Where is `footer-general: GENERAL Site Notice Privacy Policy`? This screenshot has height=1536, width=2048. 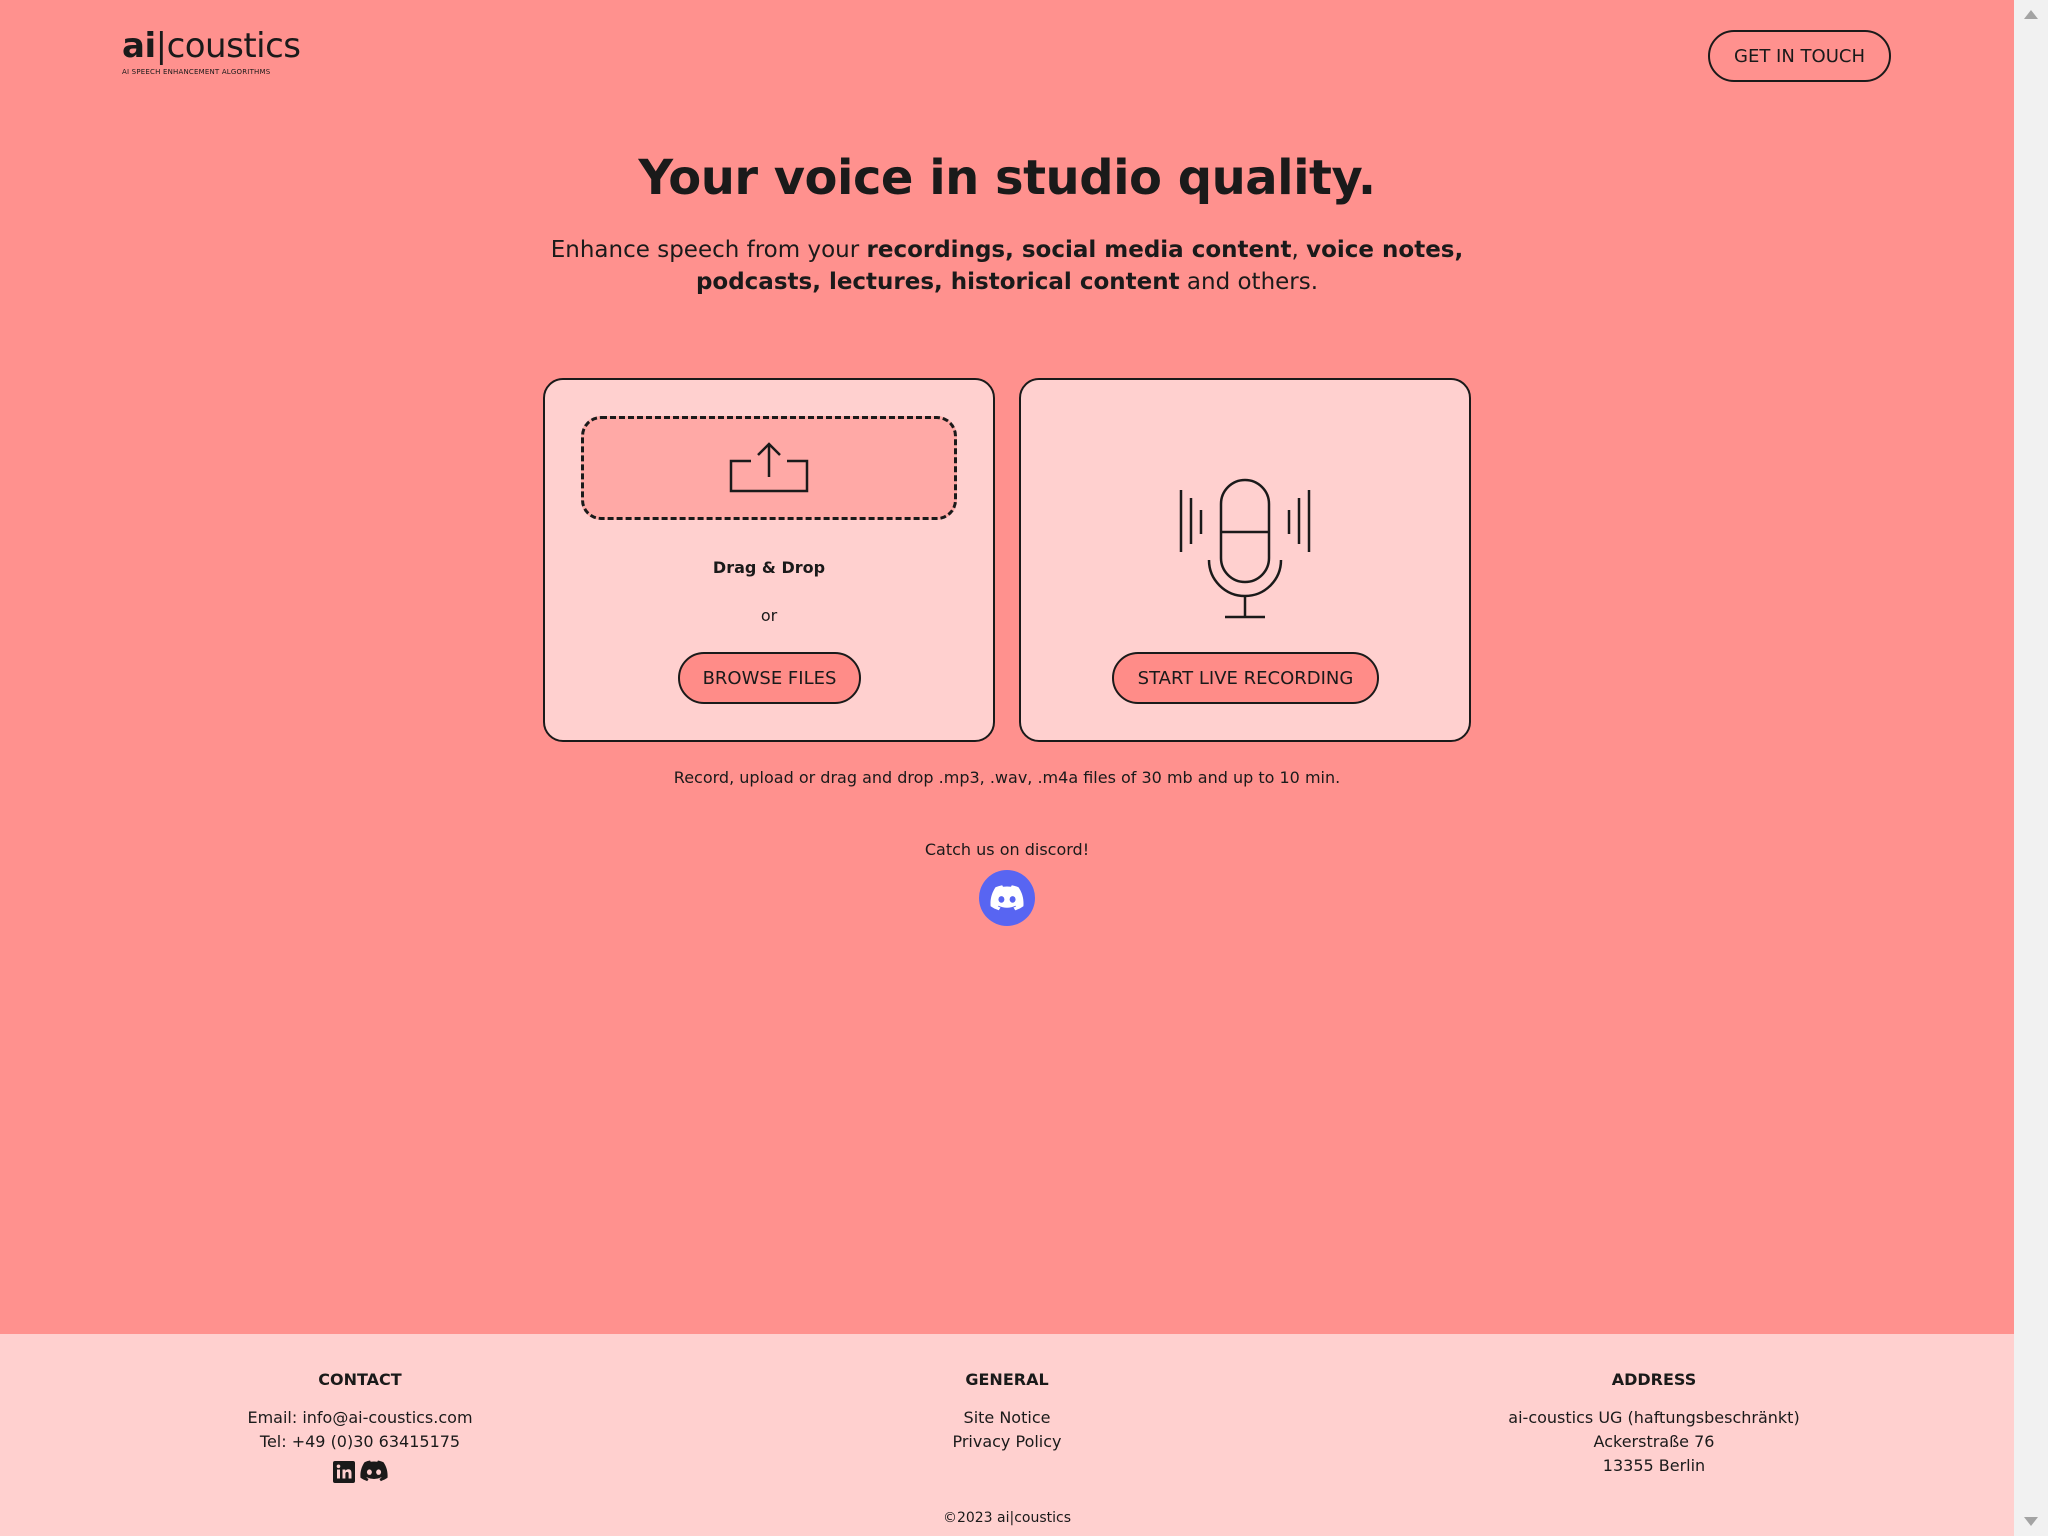
footer-general: GENERAL Site Notice Privacy Policy is located at coordinates (1007, 1412).